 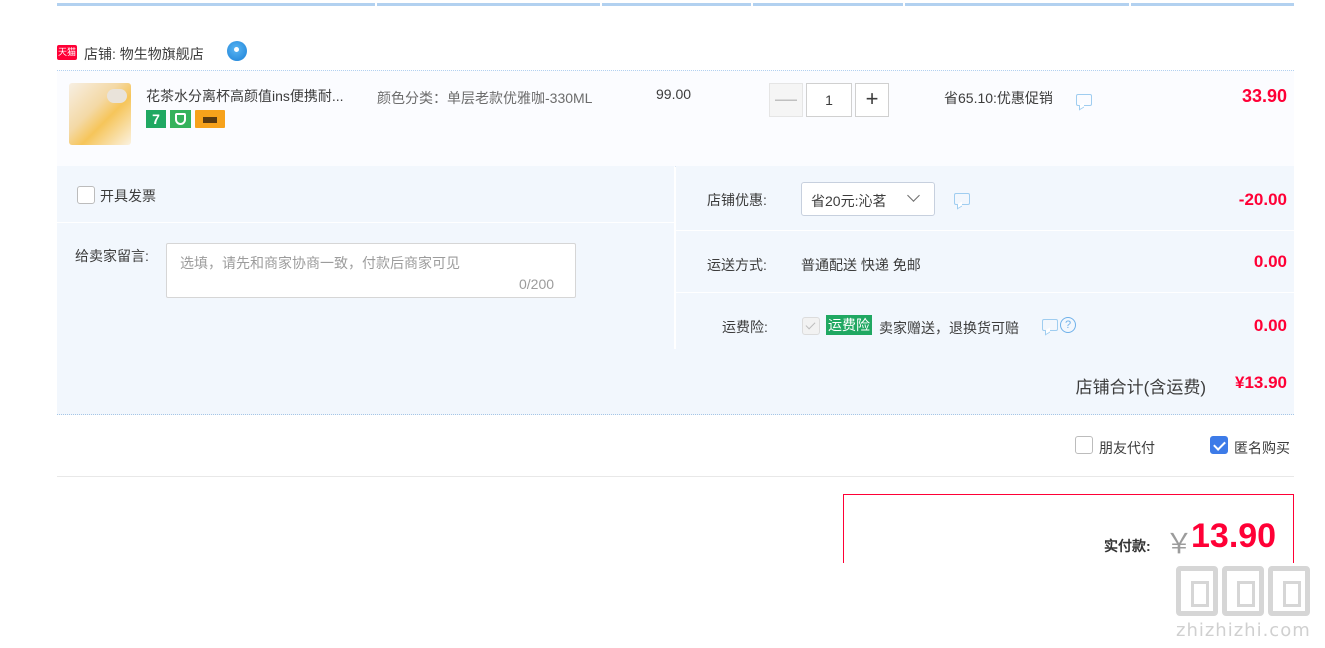 I want to click on payment-currency: ￥, so click(x=1179, y=543).